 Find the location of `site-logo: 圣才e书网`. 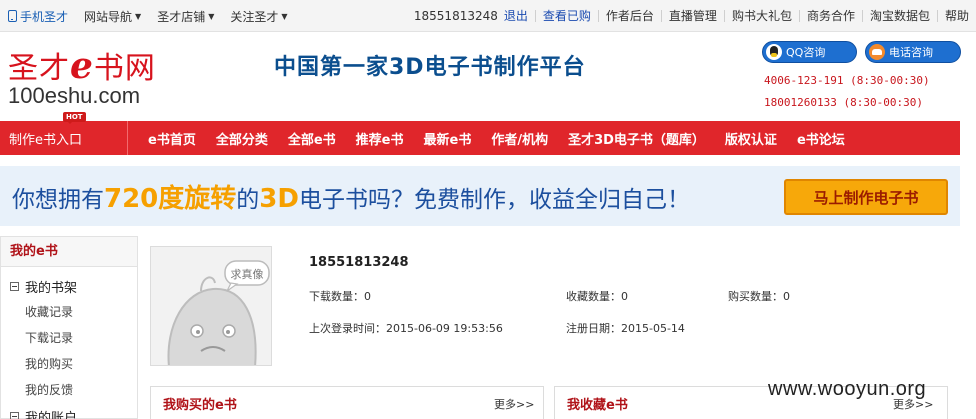

site-logo: 圣才e书网 is located at coordinates (82, 65).